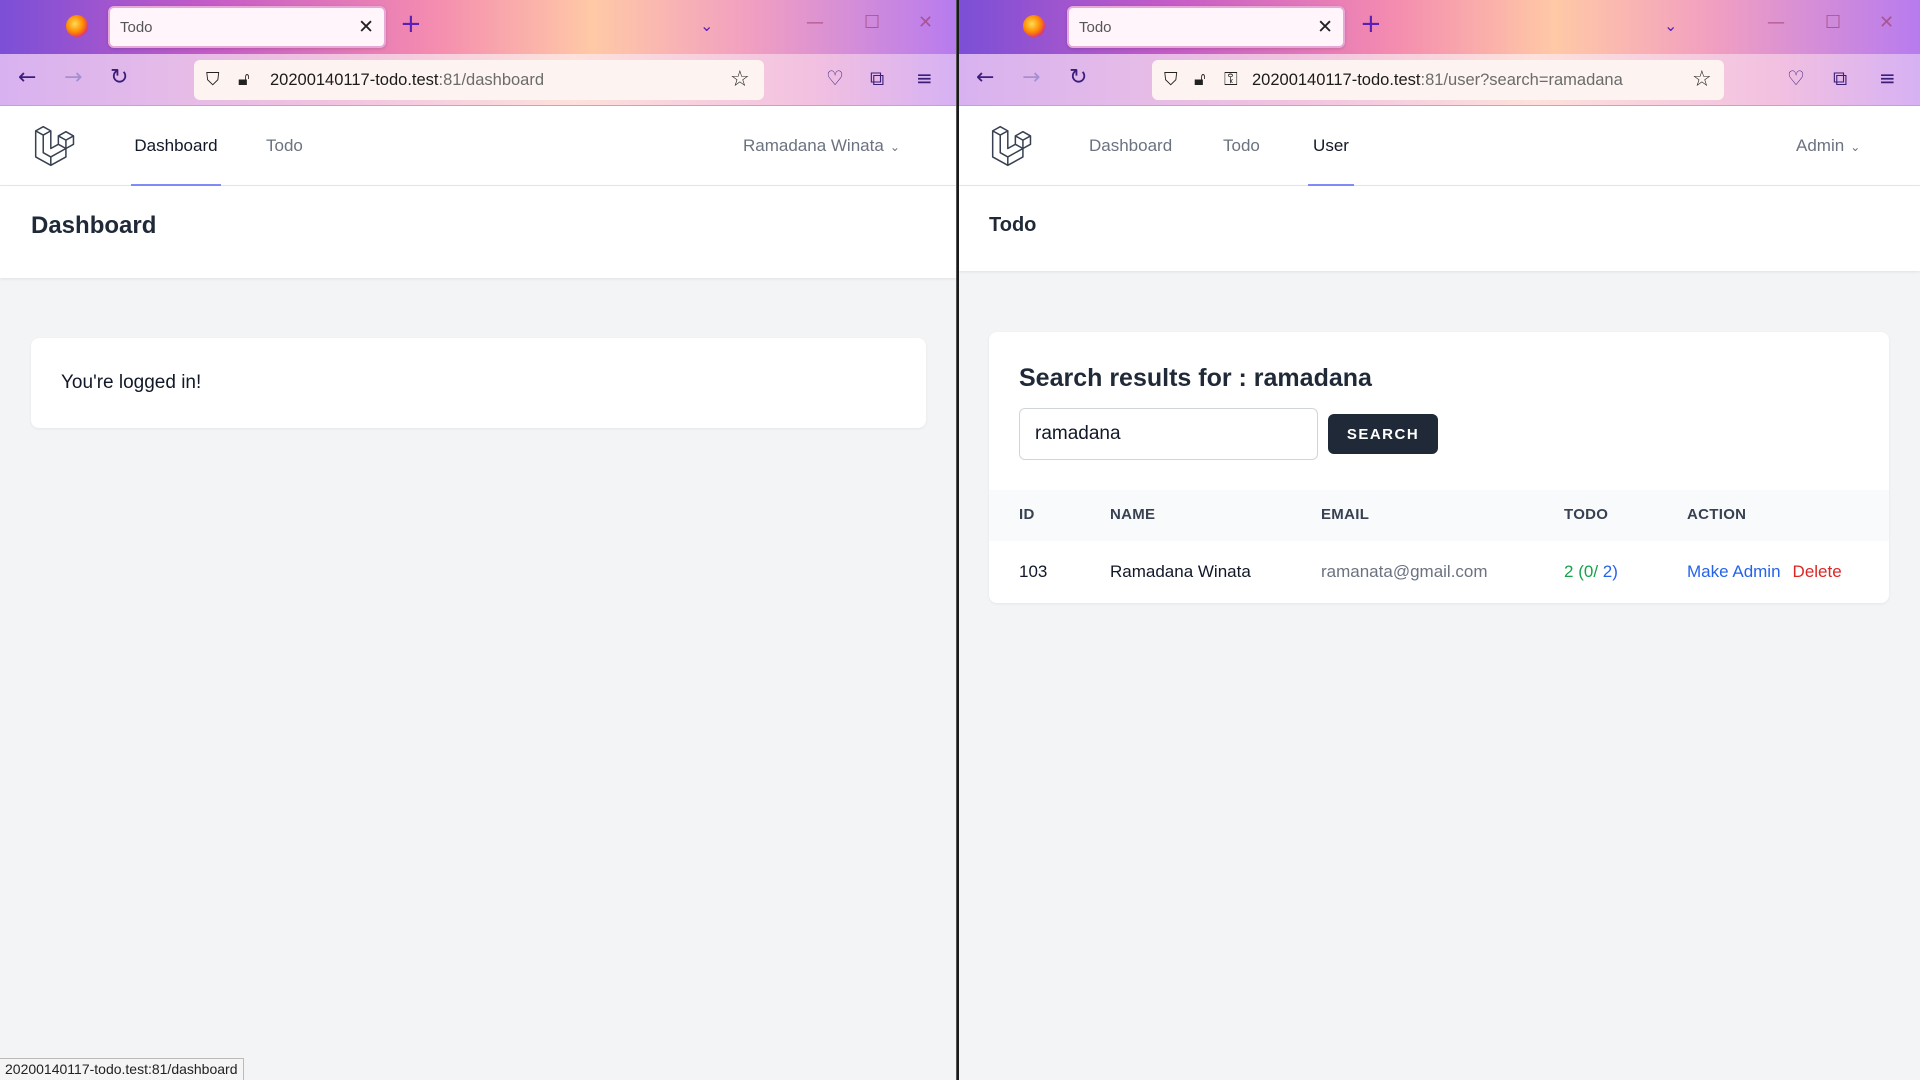 This screenshot has height=1080, width=1920. Describe the element at coordinates (1588, 571) in the screenshot. I see `todo-done: (0/` at that location.